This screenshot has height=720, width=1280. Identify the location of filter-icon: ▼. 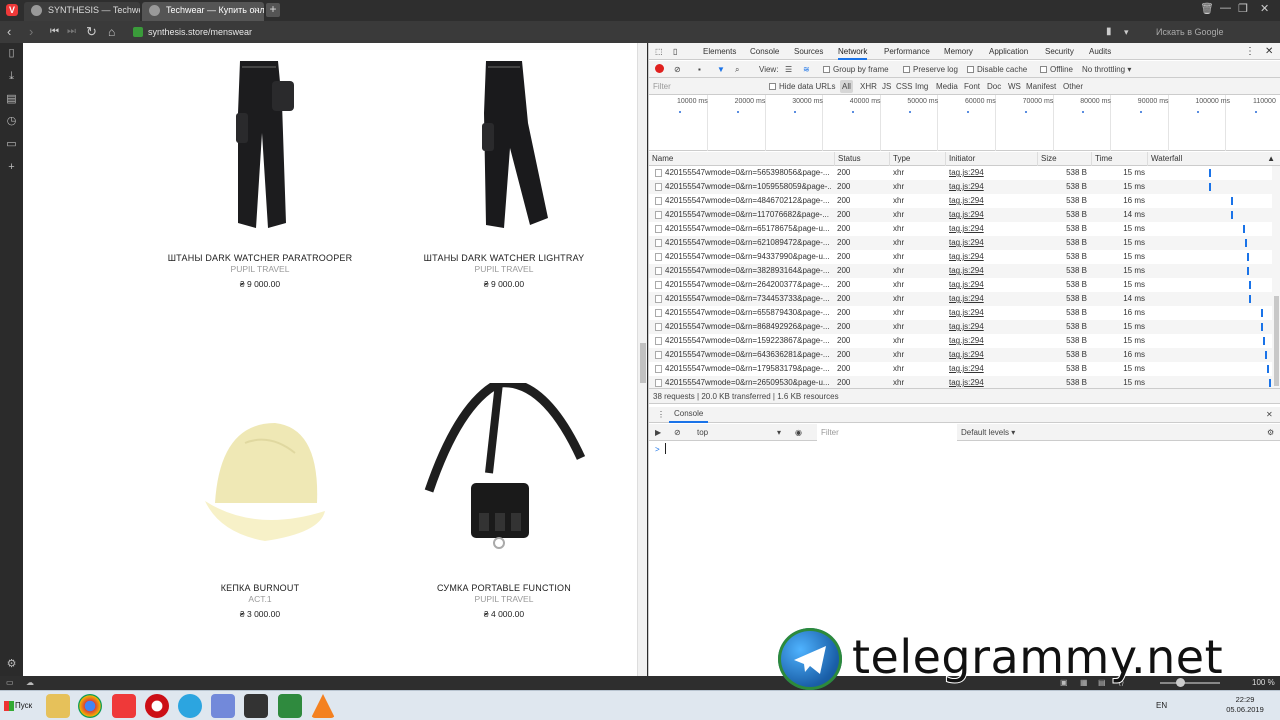
(721, 69).